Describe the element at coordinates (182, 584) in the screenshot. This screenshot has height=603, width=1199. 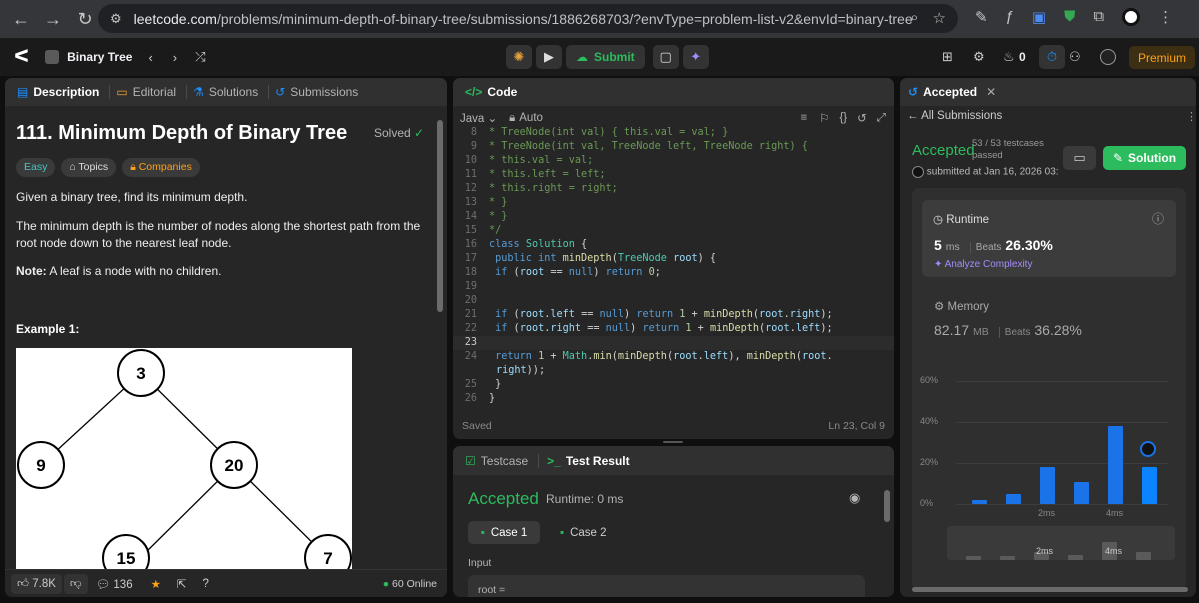
I see `share-icon: ⇱` at that location.